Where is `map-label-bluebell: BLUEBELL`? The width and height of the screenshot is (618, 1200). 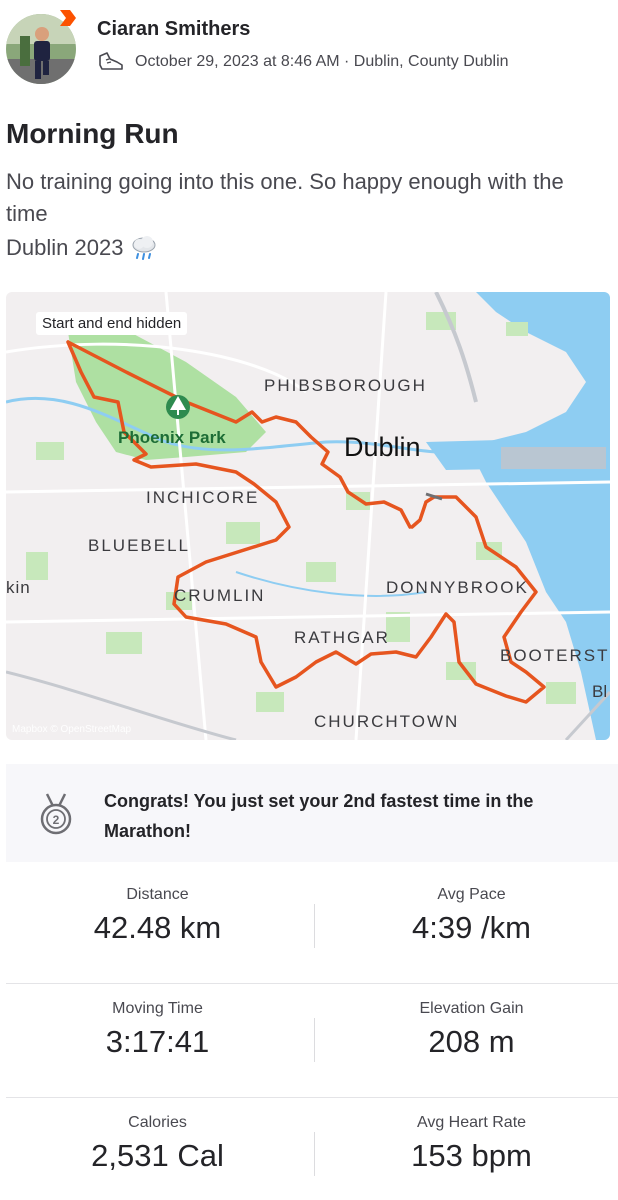 map-label-bluebell: BLUEBELL is located at coordinates (139, 545).